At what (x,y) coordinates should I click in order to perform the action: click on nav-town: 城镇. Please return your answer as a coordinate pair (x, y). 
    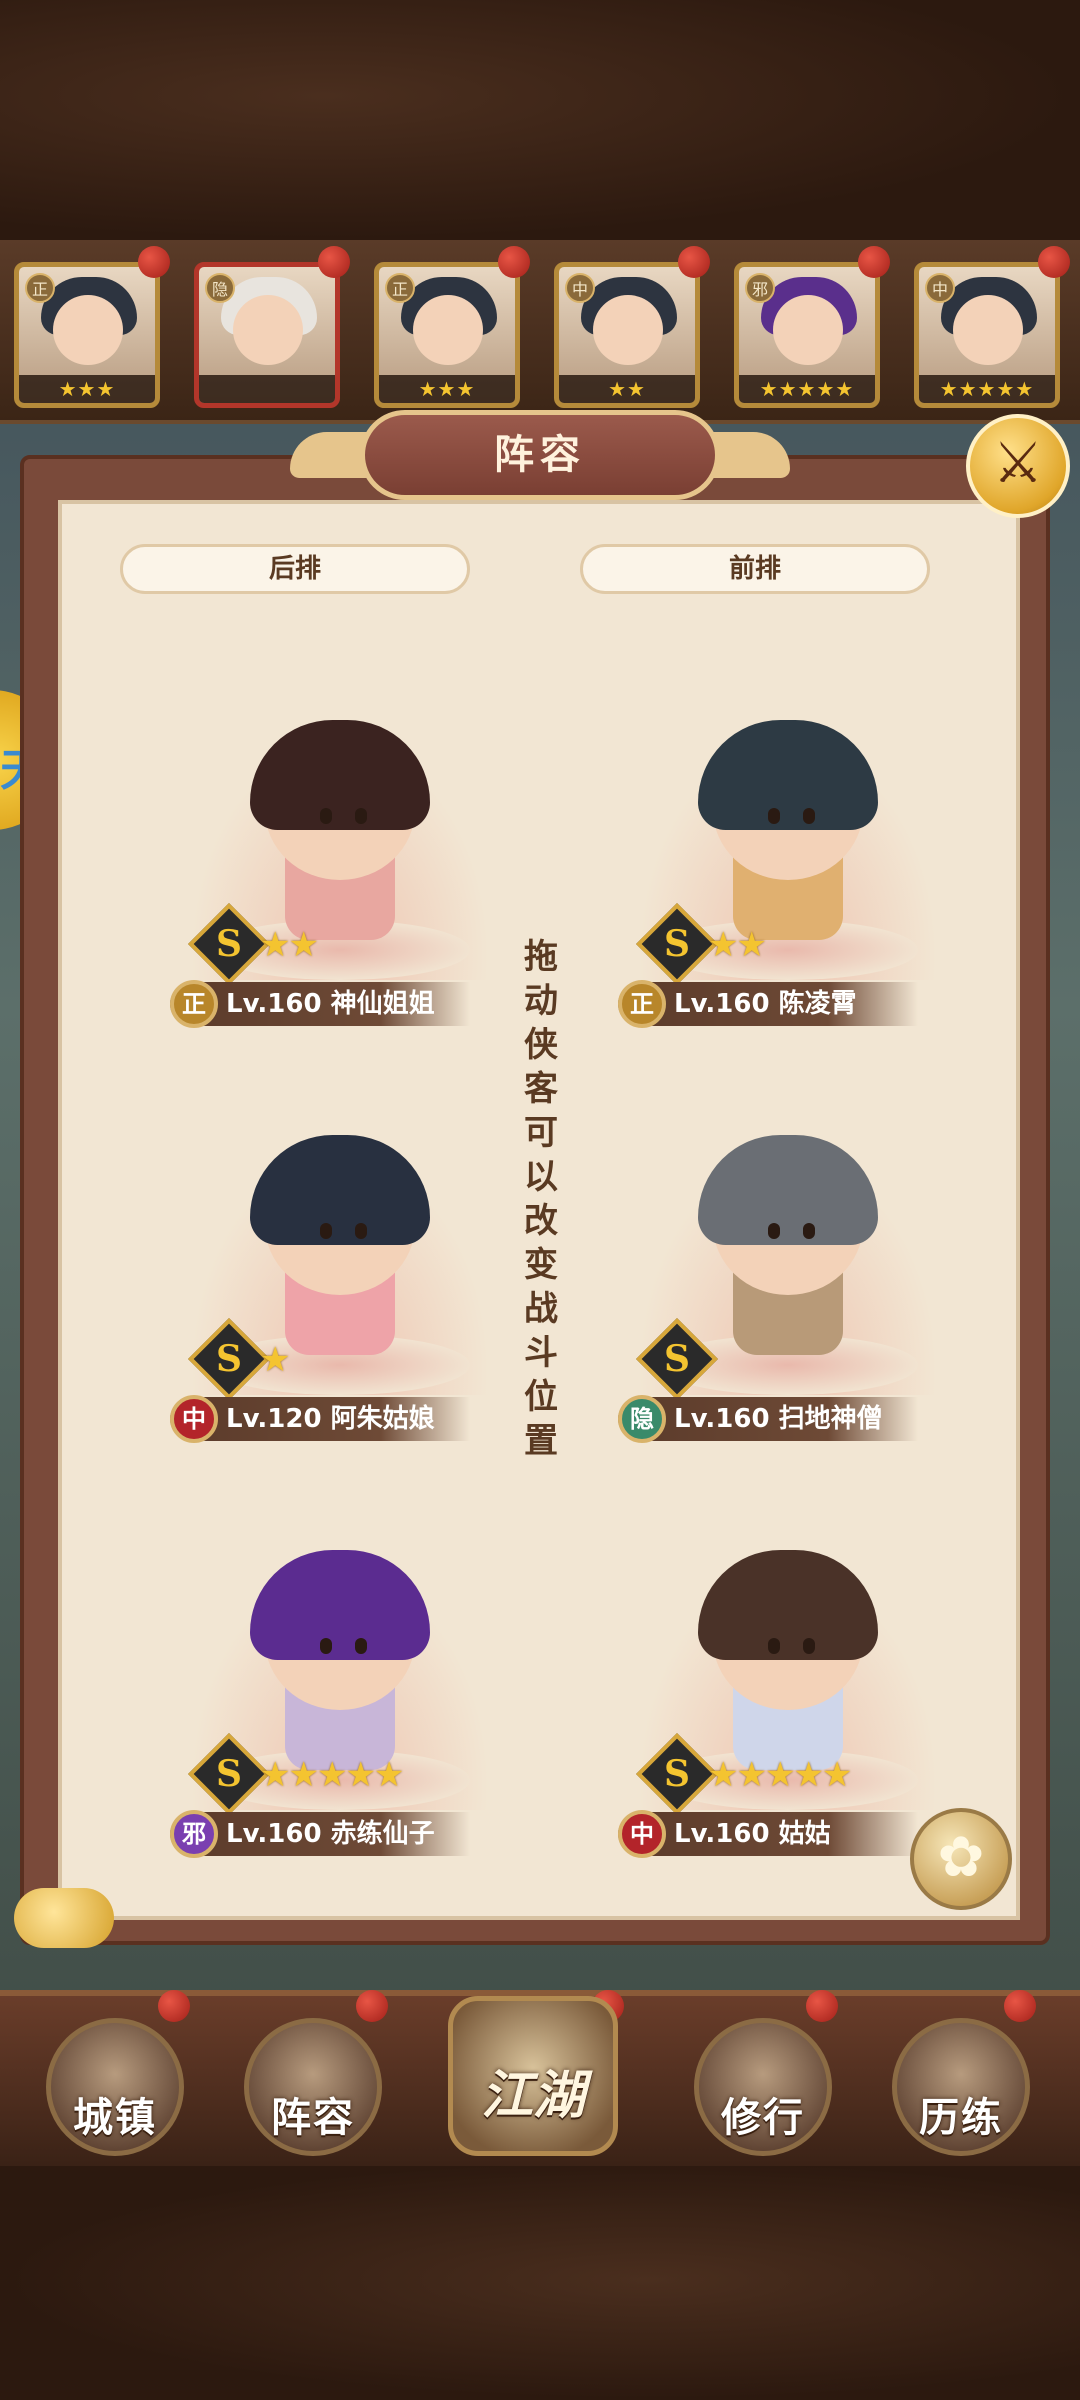
    Looking at the image, I should click on (115, 2087).